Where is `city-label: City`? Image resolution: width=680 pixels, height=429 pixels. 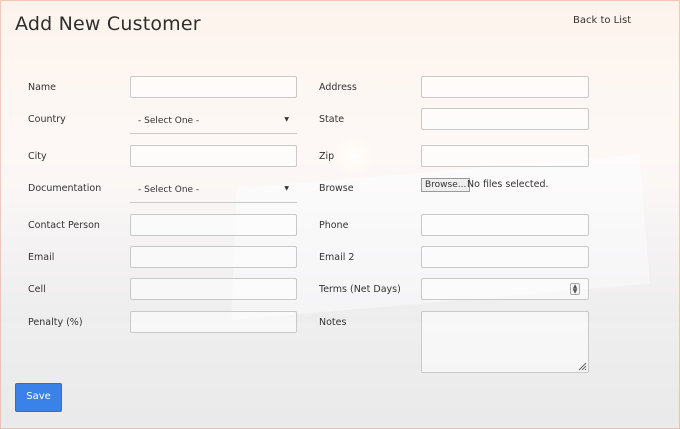 city-label: City is located at coordinates (37, 156).